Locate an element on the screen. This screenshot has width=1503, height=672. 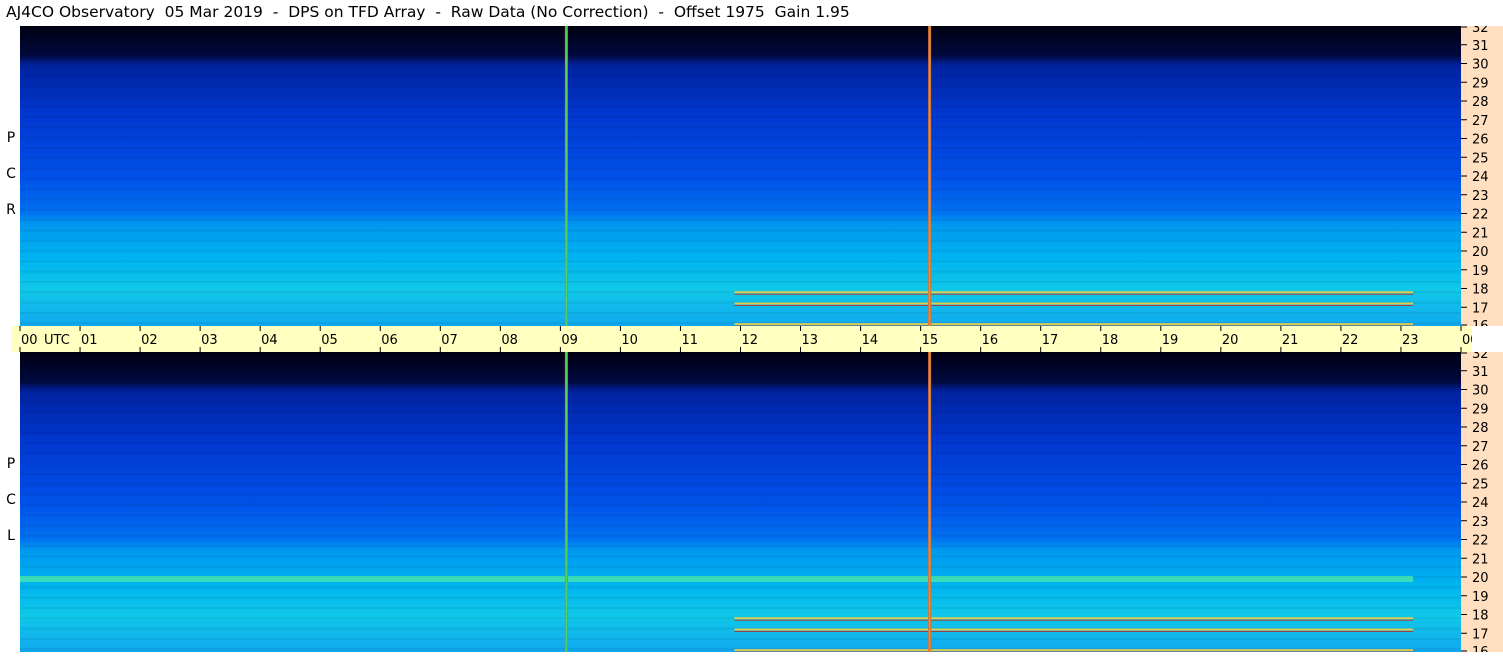
panel-label-letter: L is located at coordinates (11, 536).